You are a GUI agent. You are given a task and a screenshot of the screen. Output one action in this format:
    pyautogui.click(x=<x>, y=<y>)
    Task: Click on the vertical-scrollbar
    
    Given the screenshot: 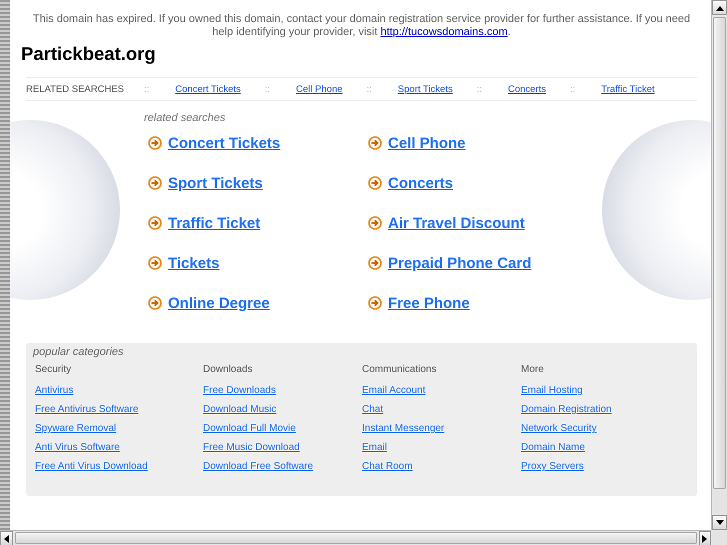 What is the action you would take?
    pyautogui.click(x=719, y=265)
    